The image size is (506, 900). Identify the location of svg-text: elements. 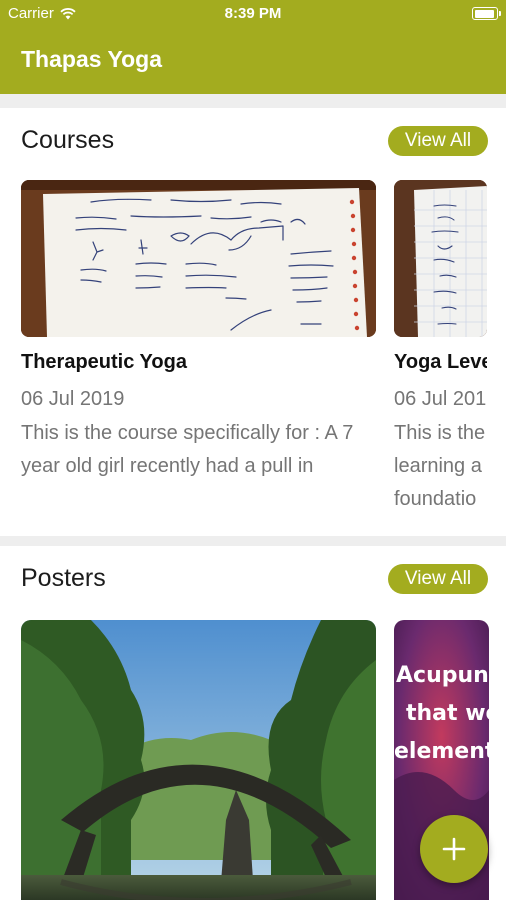
(441, 751).